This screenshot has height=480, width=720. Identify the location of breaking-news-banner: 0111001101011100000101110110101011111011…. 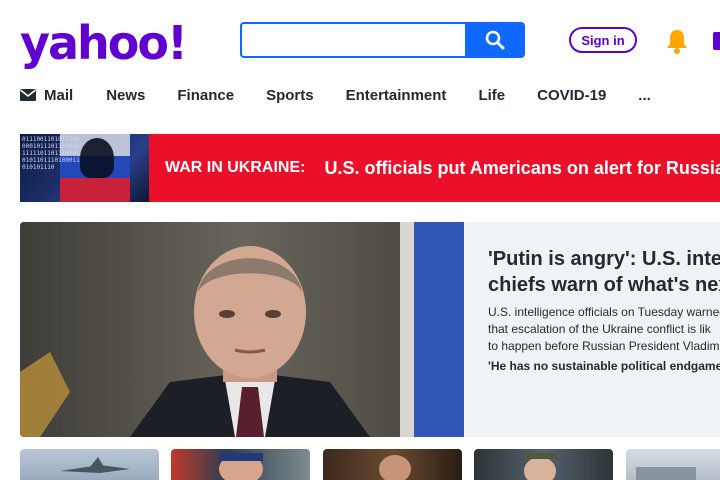
(370, 168).